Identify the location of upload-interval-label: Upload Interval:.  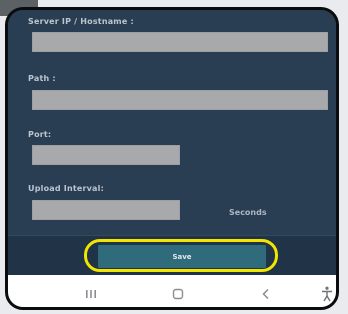
(66, 188).